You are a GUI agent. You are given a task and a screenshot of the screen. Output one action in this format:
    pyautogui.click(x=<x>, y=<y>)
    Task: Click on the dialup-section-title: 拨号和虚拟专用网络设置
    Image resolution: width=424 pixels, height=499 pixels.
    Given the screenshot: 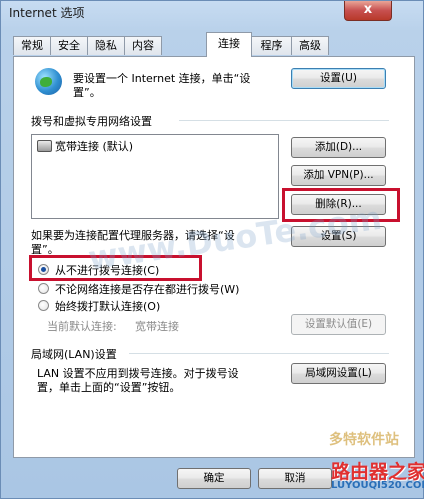 What is the action you would take?
    pyautogui.click(x=91, y=121)
    